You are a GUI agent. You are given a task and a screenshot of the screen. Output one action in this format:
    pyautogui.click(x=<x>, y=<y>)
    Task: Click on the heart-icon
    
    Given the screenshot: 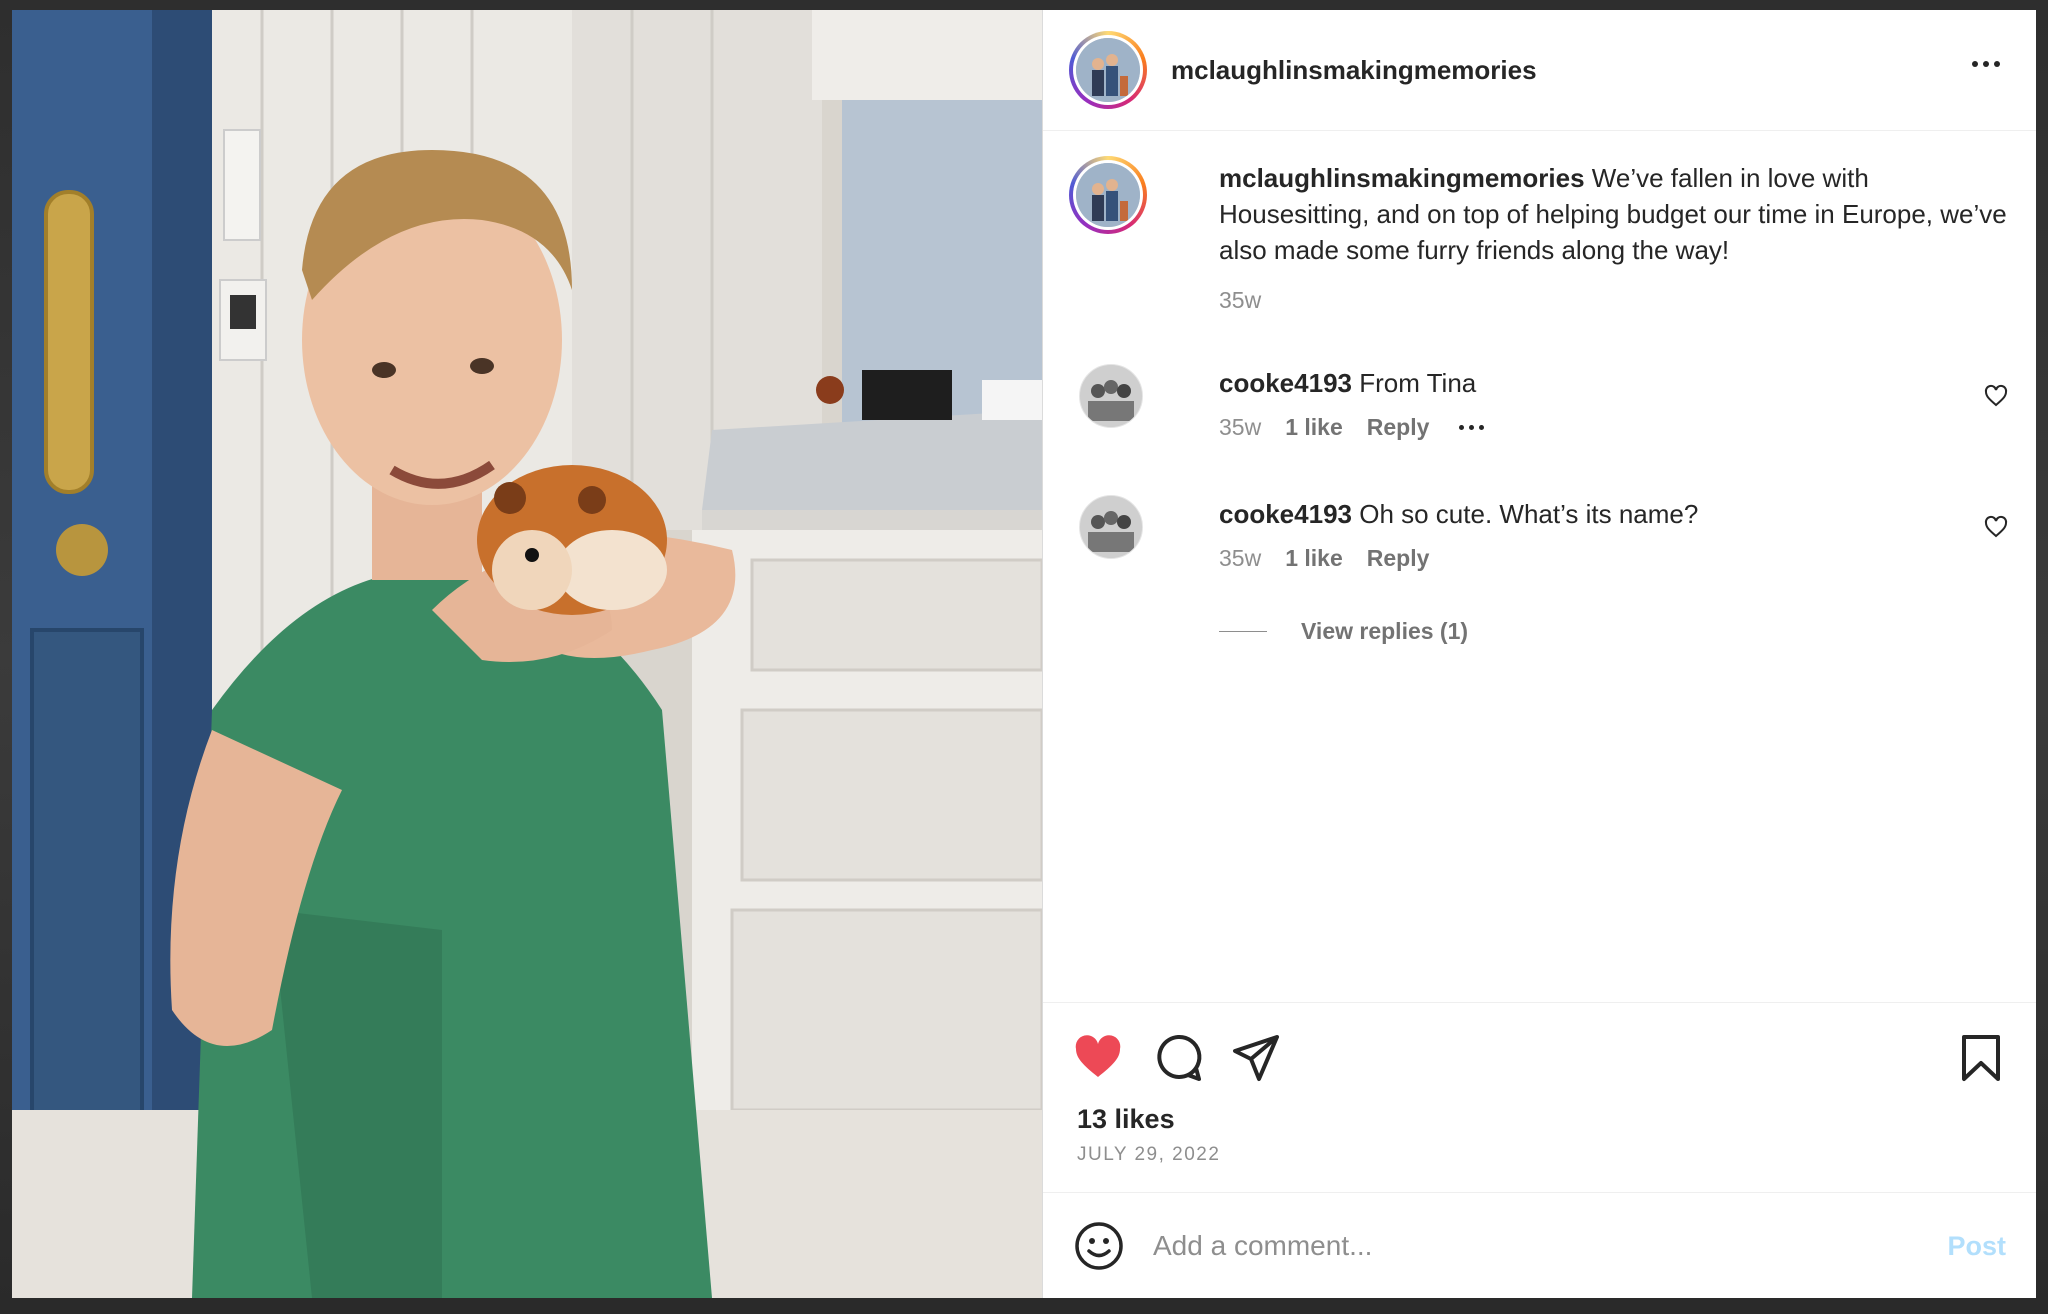 What is the action you would take?
    pyautogui.click(x=1098, y=1058)
    